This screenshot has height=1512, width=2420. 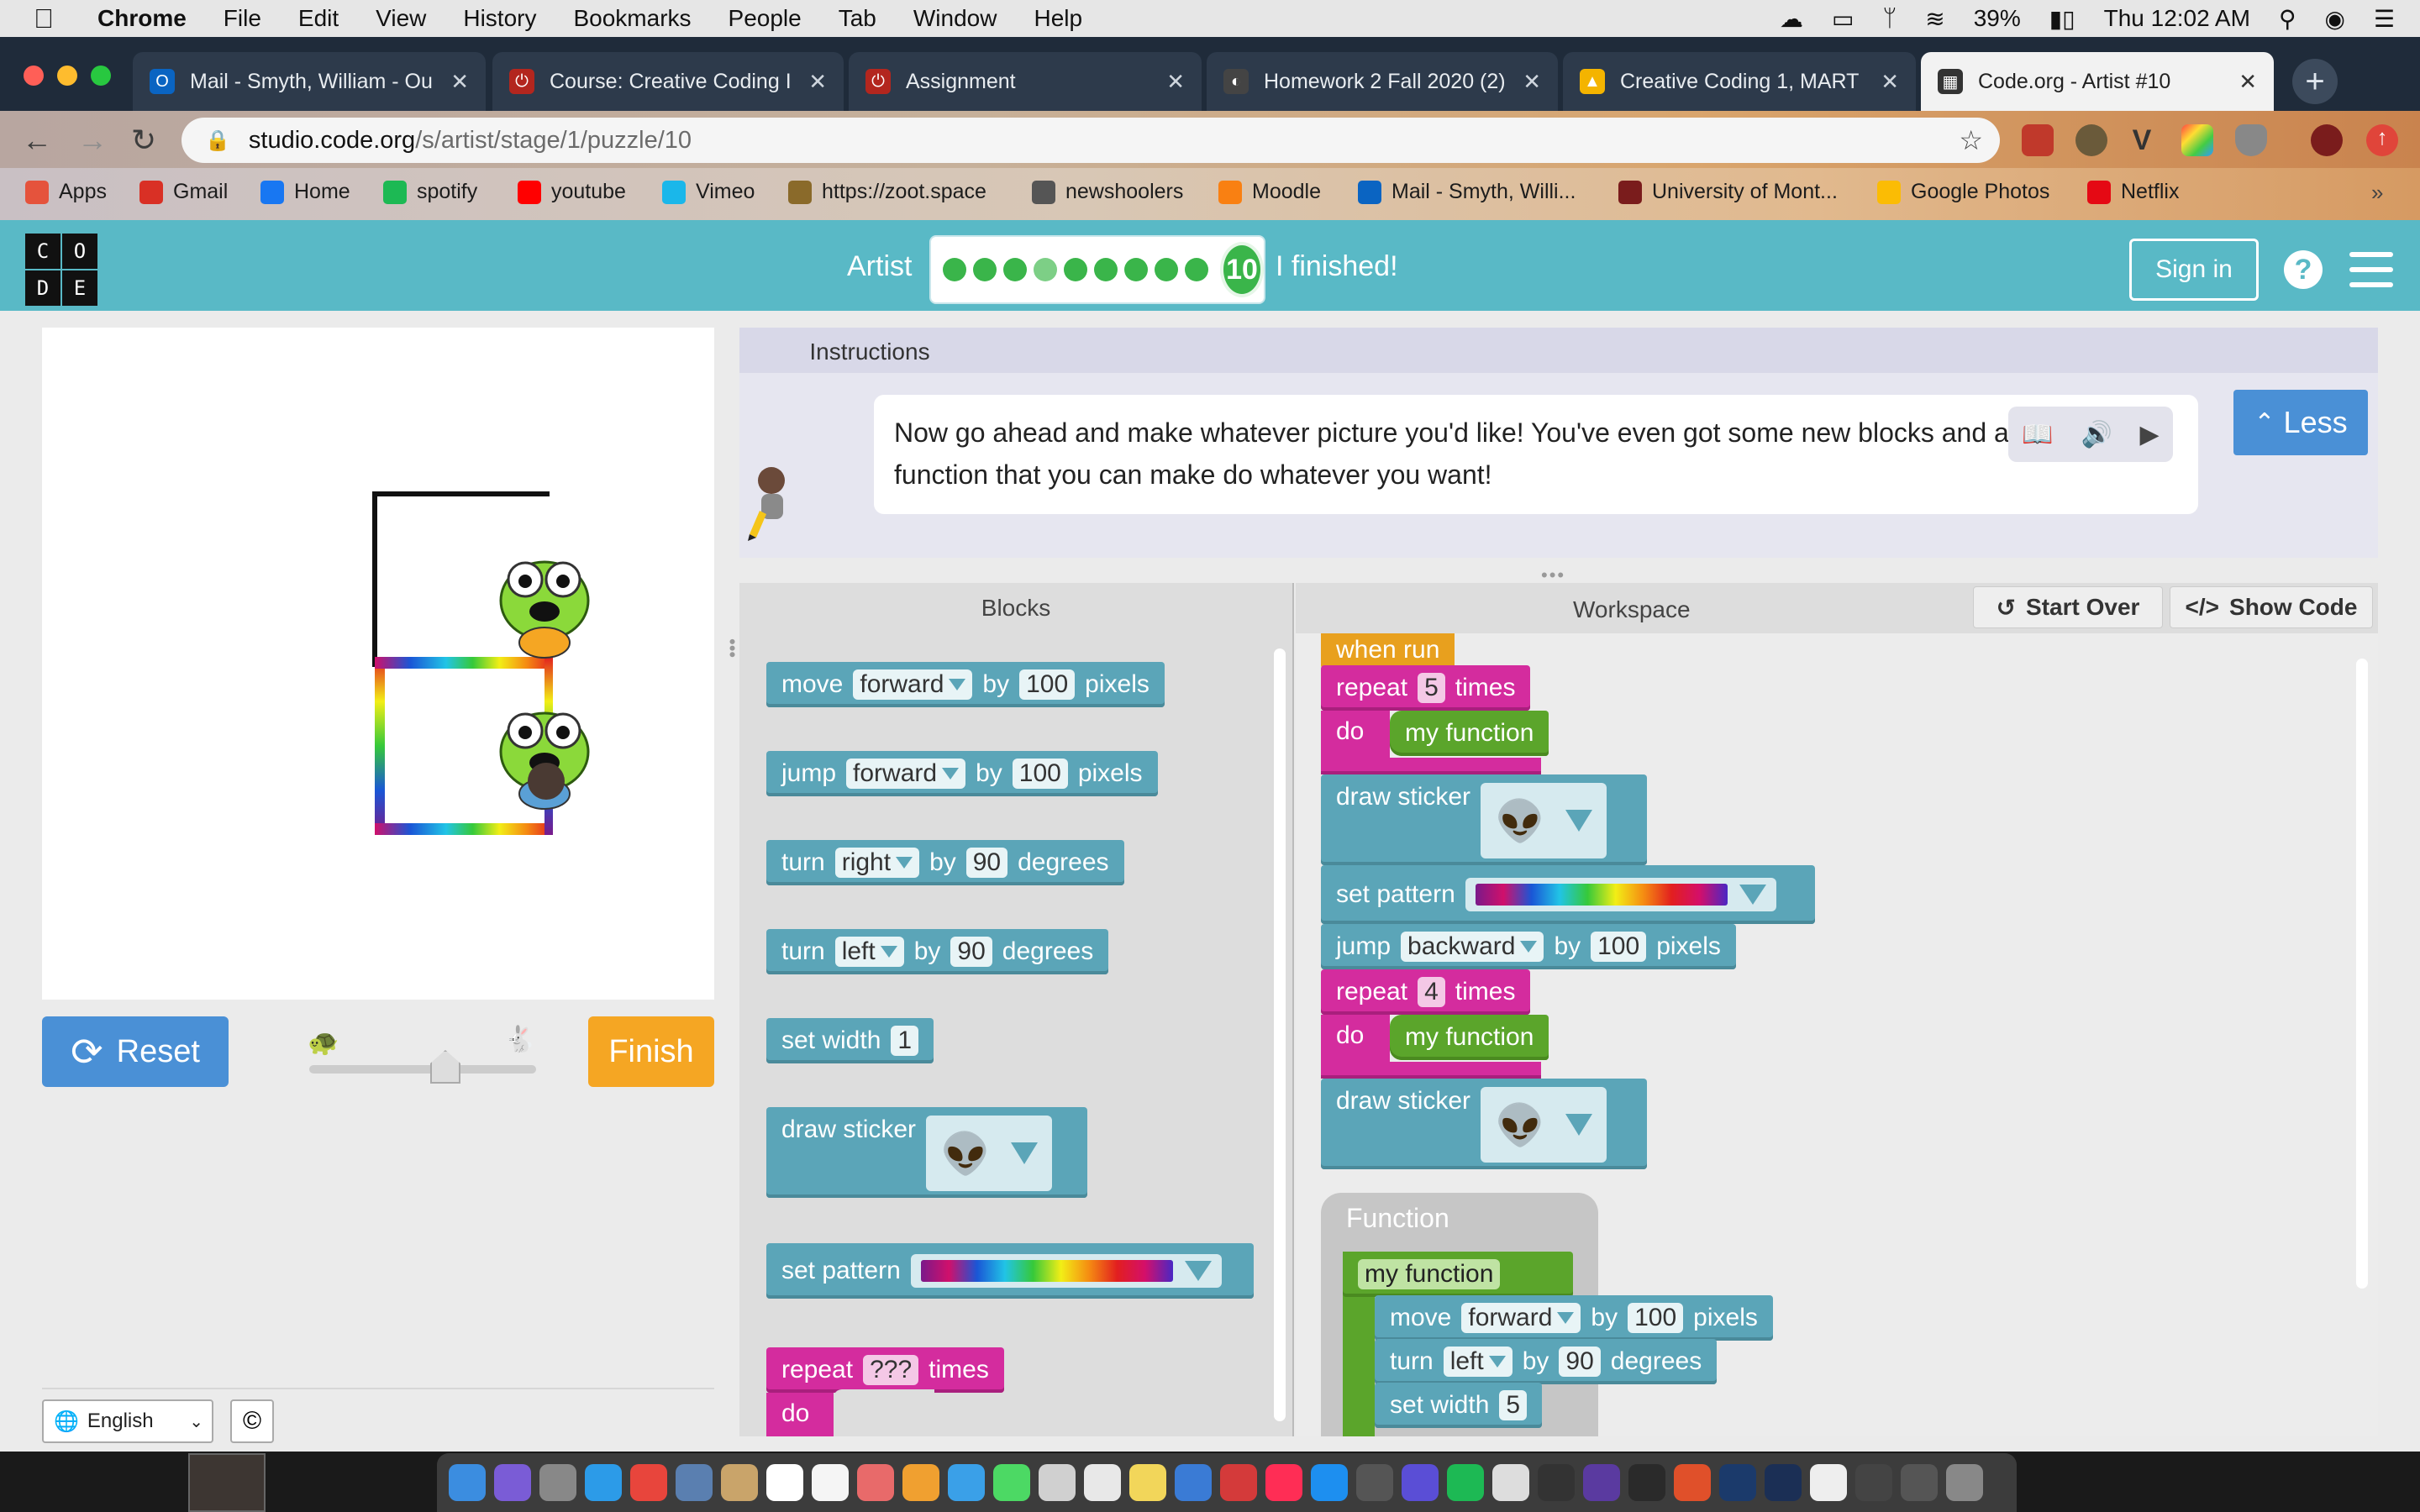 I want to click on bookmark-item: Vimeo, so click(x=708, y=192).